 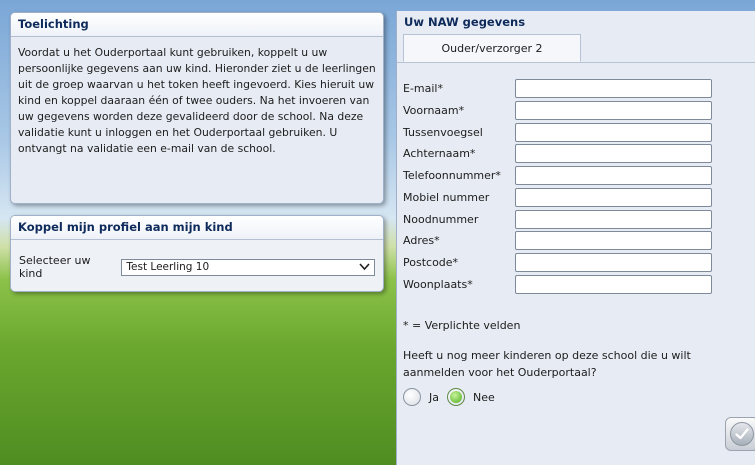 I want to click on tussenvoegsel-field, so click(x=613, y=132).